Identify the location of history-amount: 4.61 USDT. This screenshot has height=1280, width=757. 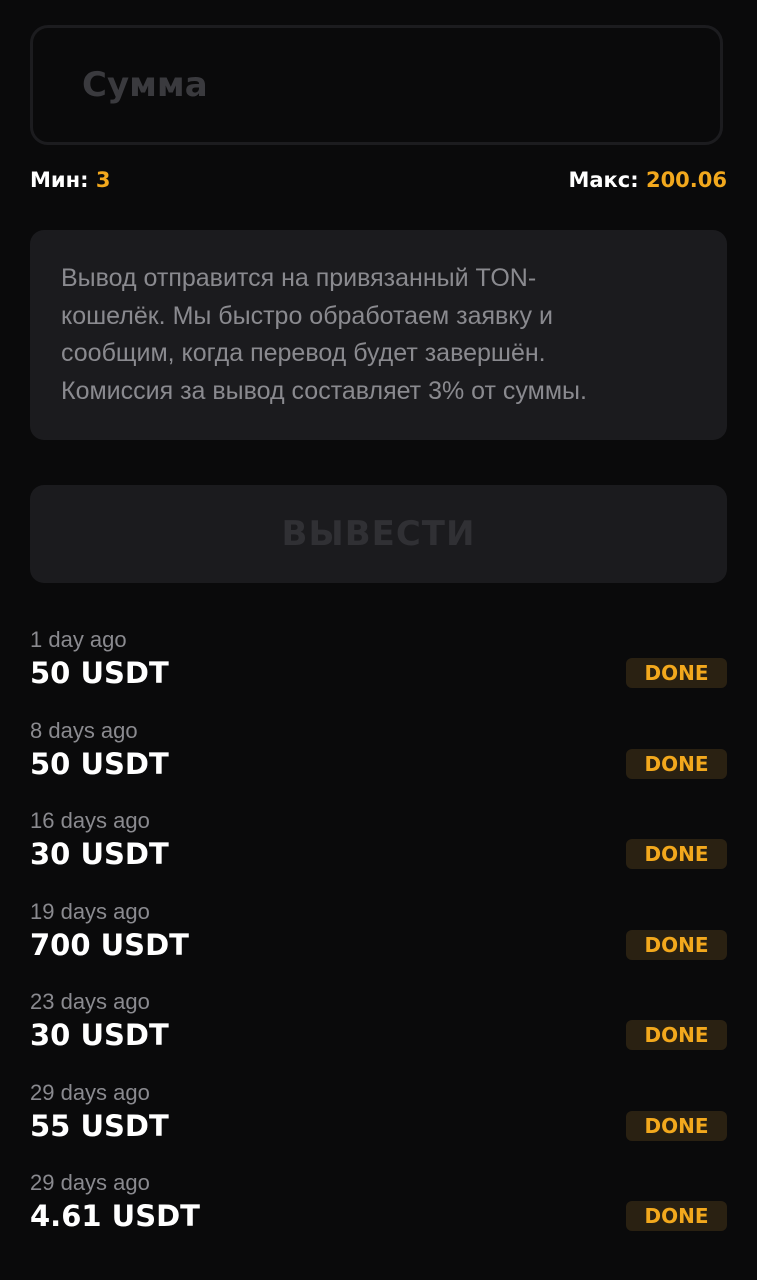
(115, 1216).